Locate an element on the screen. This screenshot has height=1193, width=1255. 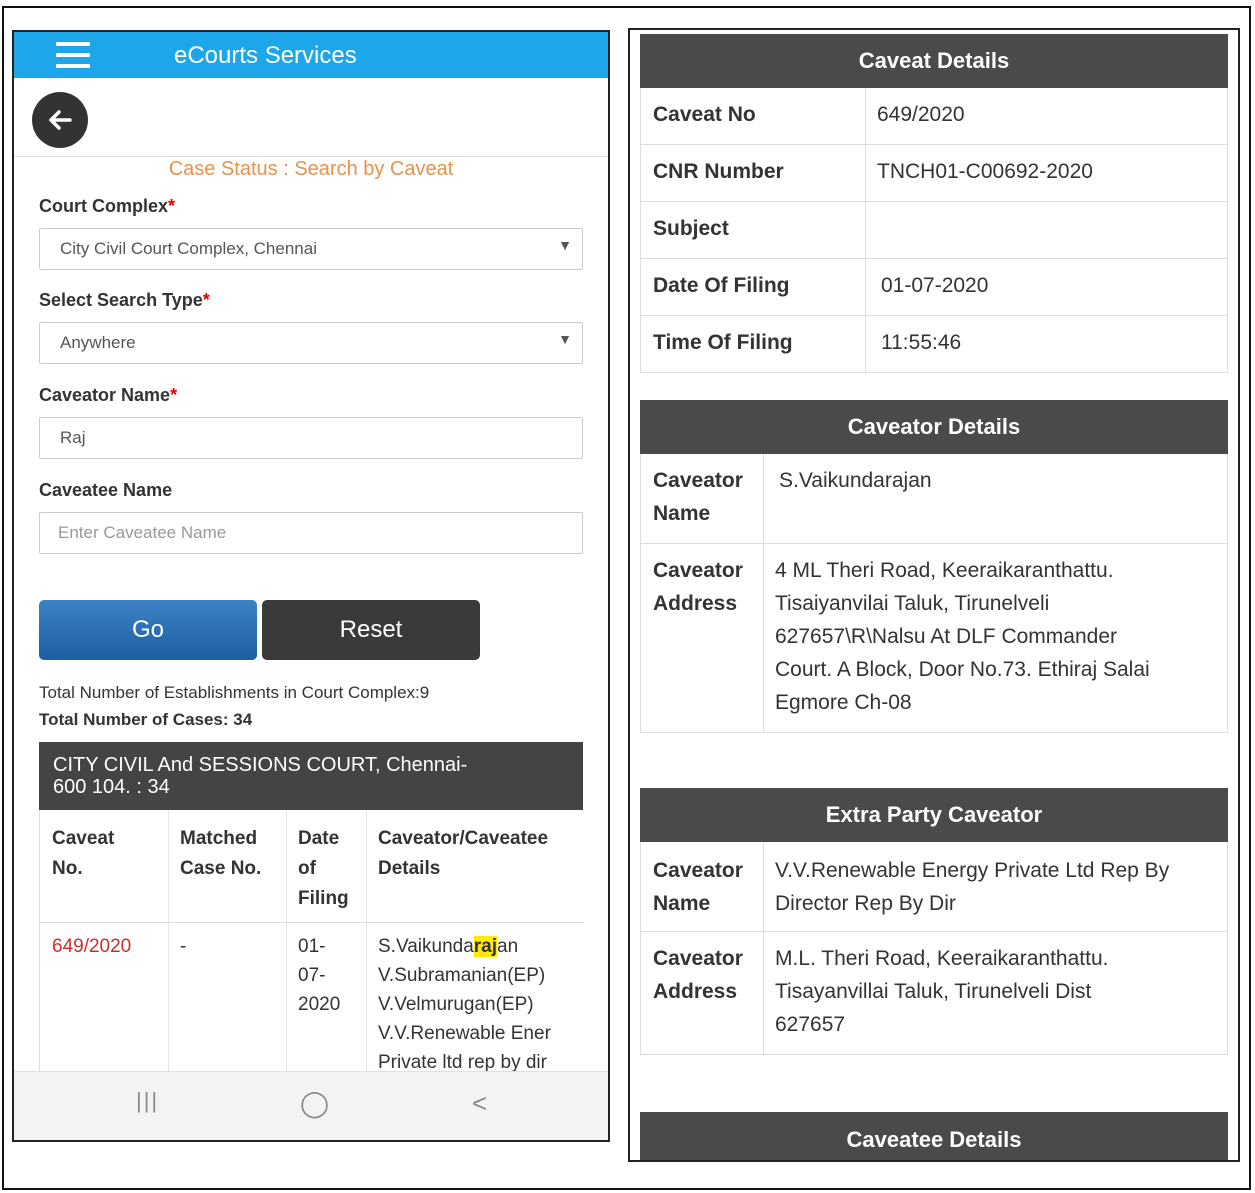
total-cases-text: Total Number of Cases: 34 is located at coordinates (146, 719).